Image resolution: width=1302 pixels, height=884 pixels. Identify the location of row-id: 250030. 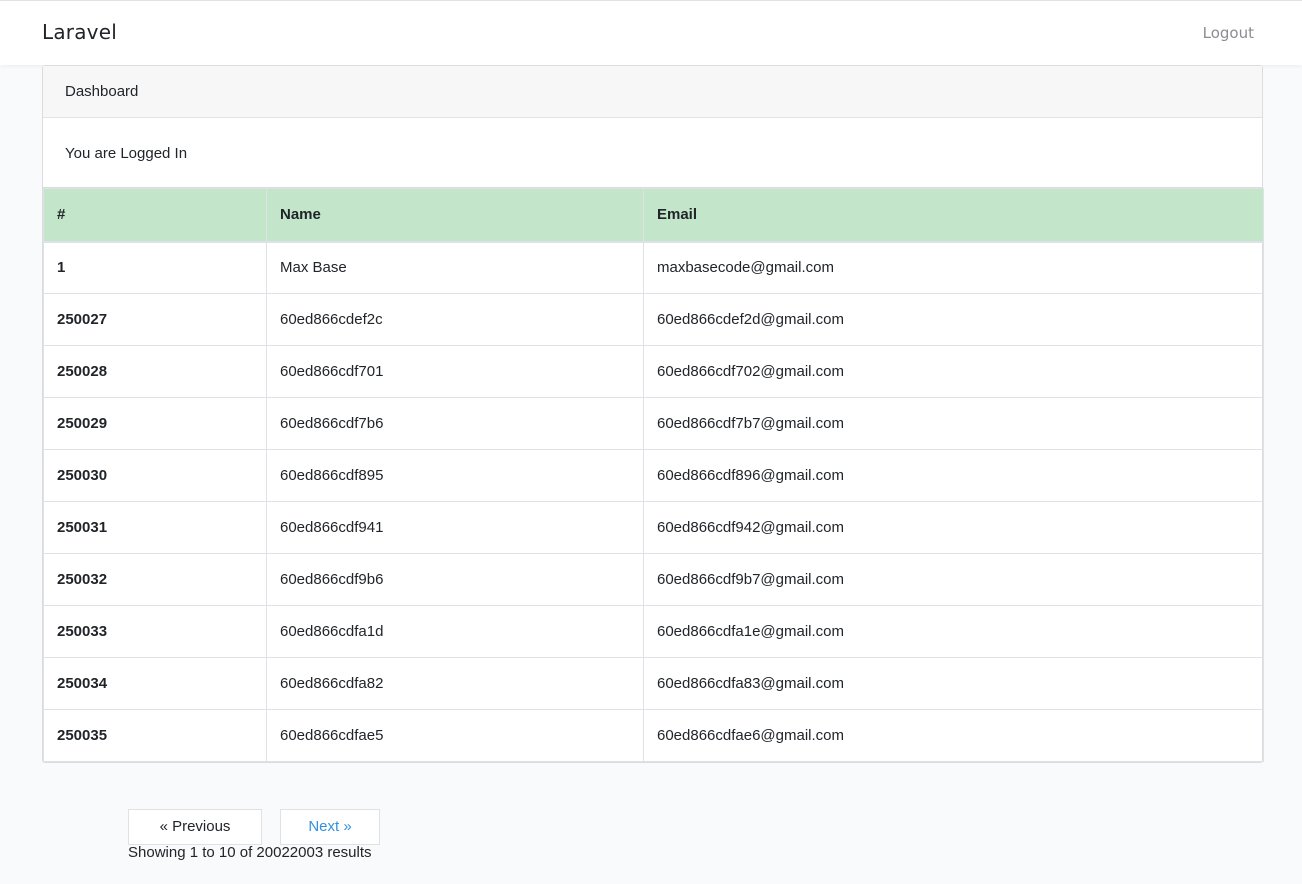
(155, 475).